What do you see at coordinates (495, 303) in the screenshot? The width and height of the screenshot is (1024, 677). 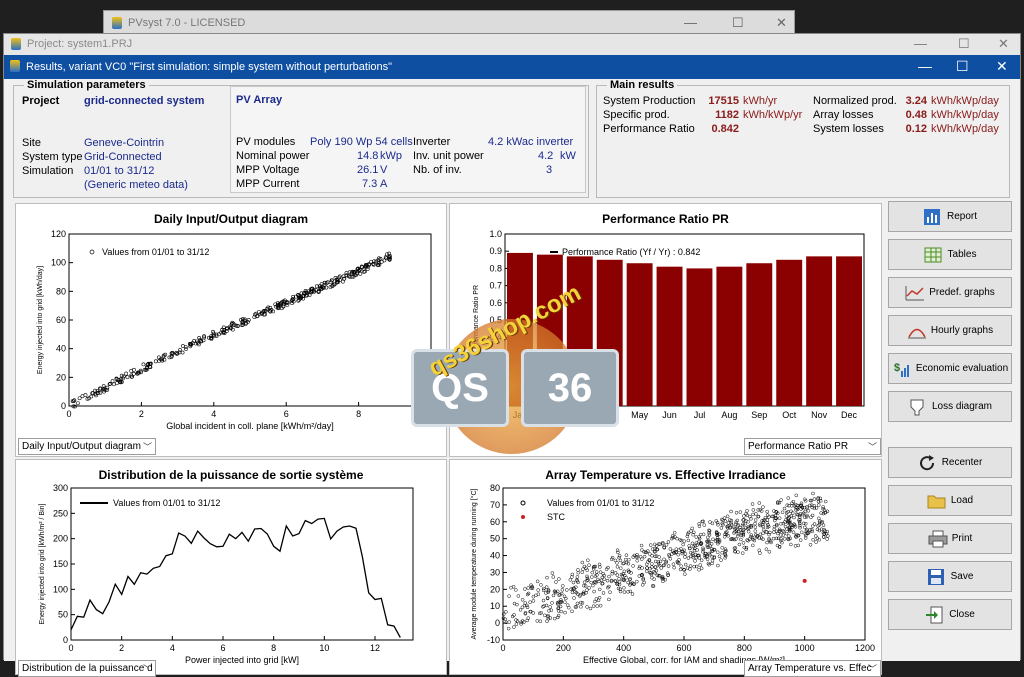 I see `y-tick-label: 0.6` at bounding box center [495, 303].